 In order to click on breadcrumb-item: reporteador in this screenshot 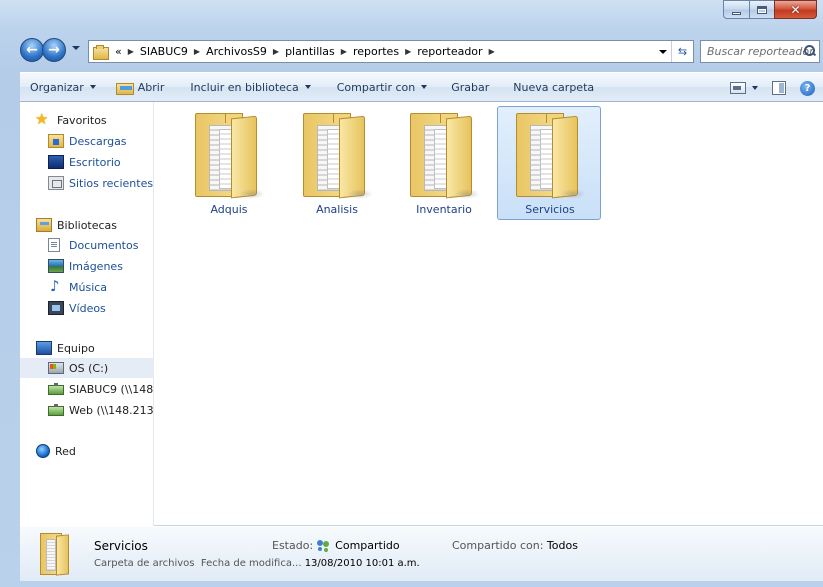, I will do `click(449, 51)`.